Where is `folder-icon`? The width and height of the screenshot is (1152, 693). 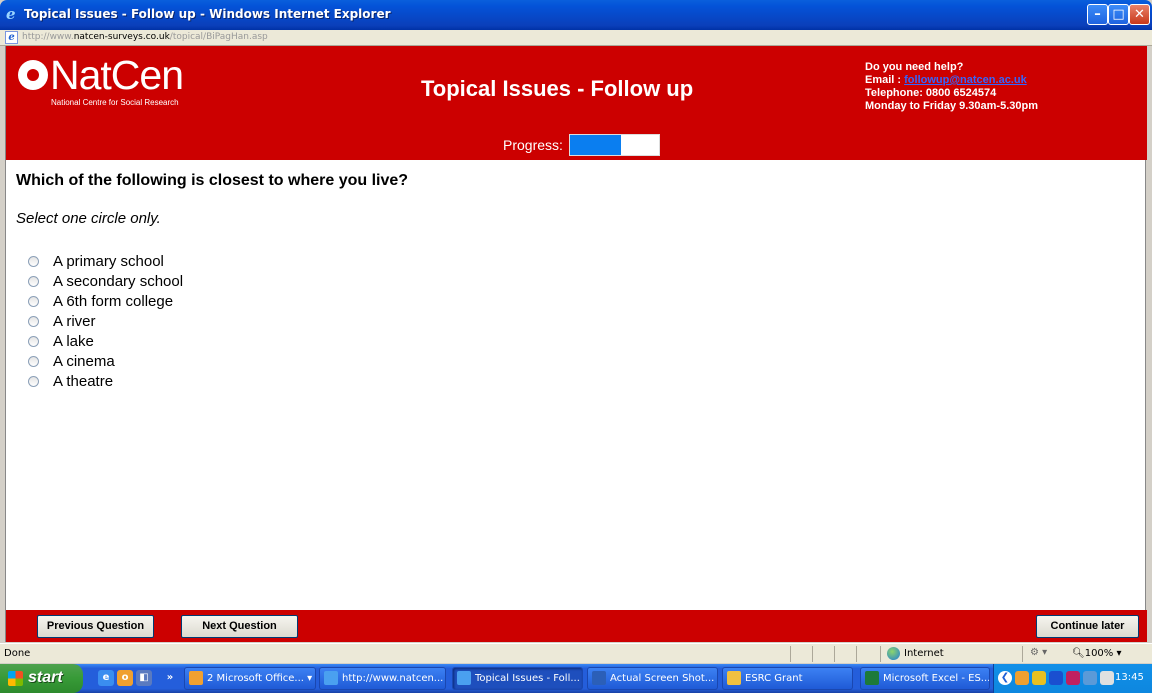 folder-icon is located at coordinates (734, 678).